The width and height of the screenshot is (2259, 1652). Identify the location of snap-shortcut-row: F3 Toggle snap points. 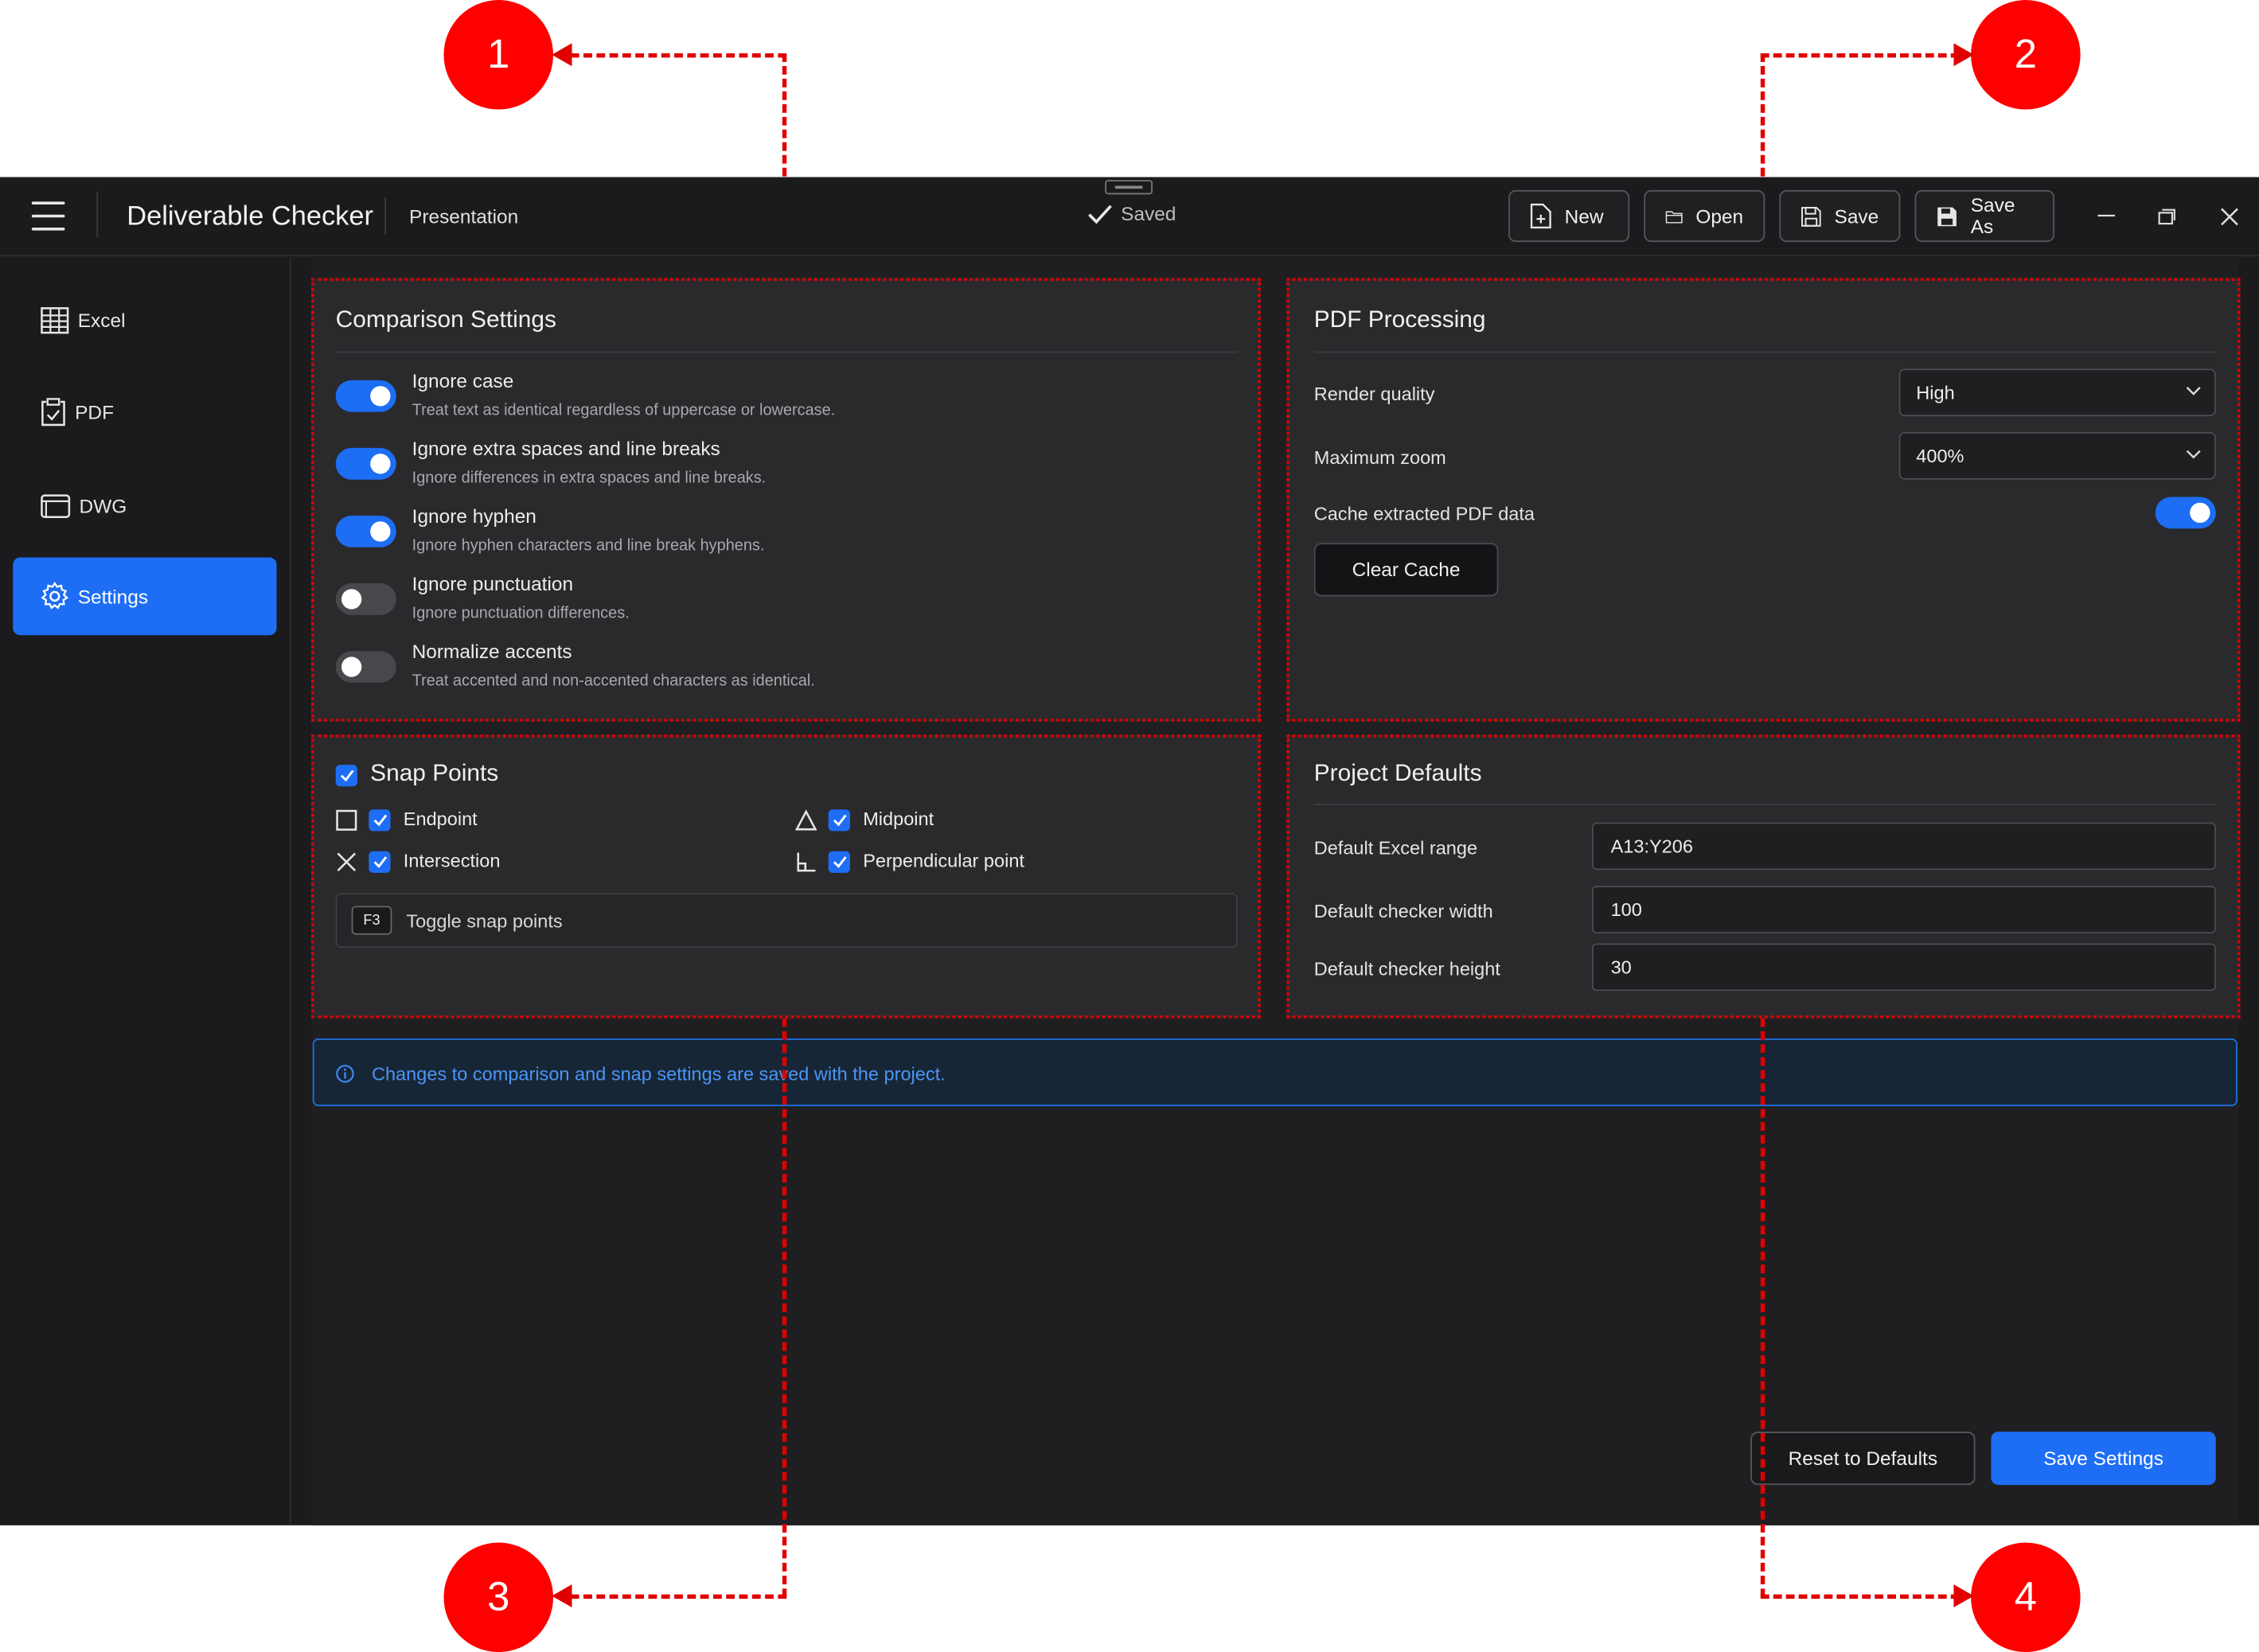
(786, 920).